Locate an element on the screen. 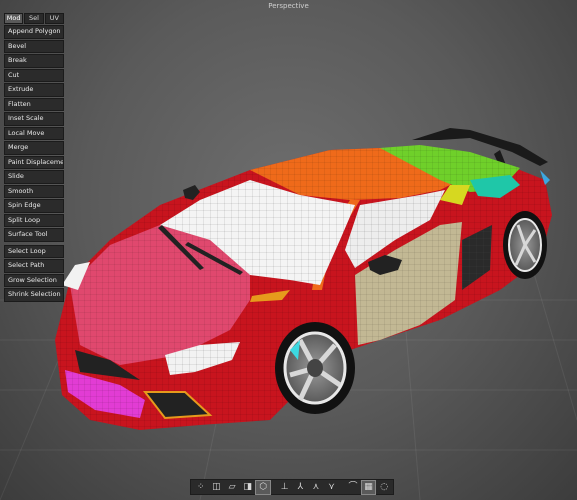 This screenshot has width=577, height=500. mode-tabs: Mod Sel UV is located at coordinates (34, 18).